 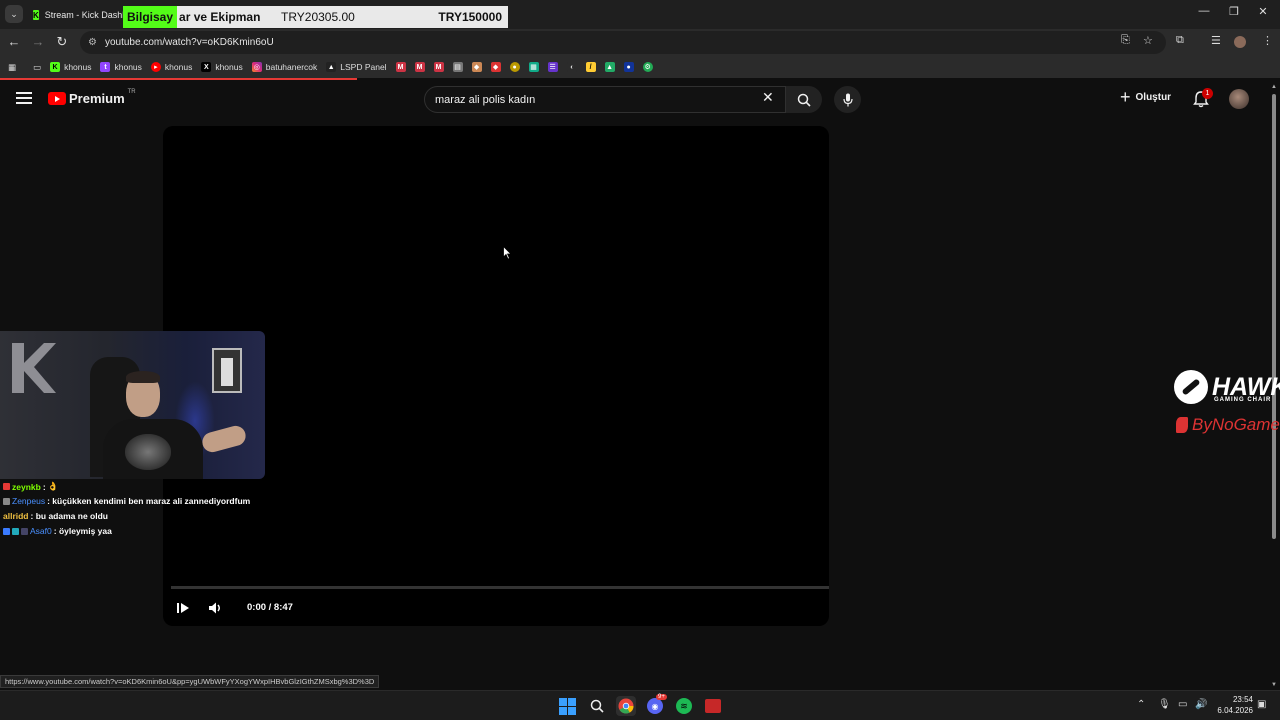 I want to click on voice-search-button, so click(x=847, y=99).